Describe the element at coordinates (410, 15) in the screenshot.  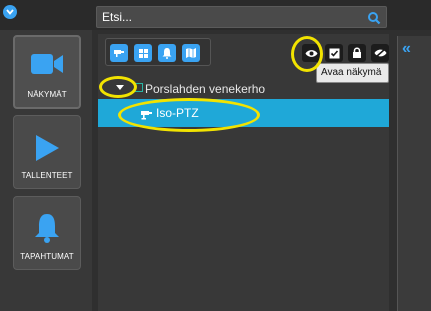
I see `right-bar-header` at that location.